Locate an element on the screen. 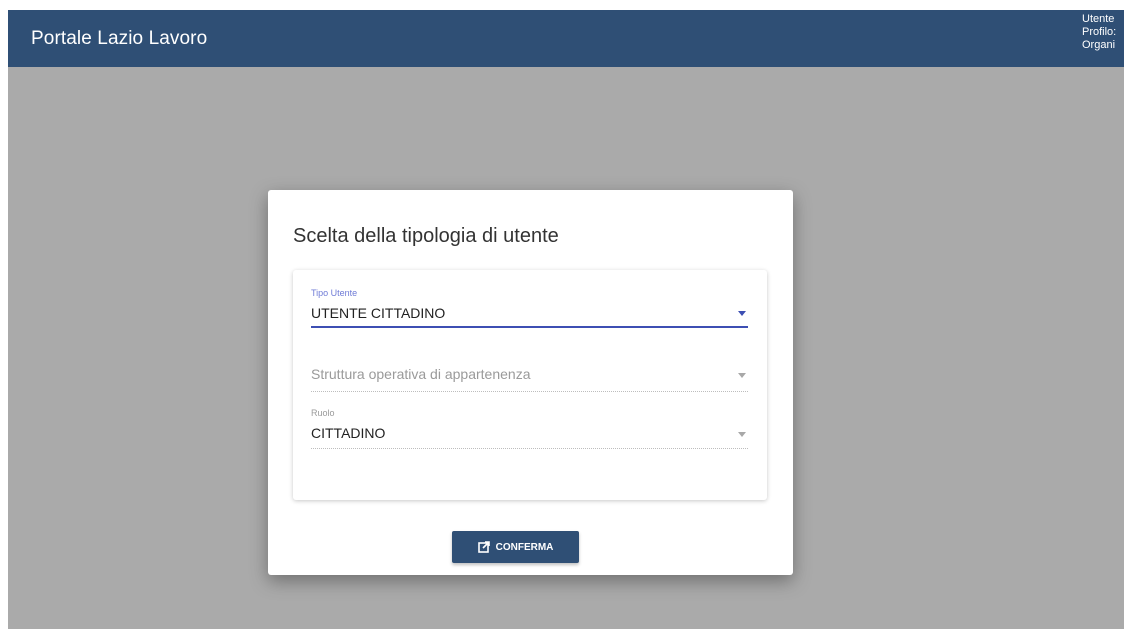 The width and height of the screenshot is (1124, 629). tipo-utente-select: Tipo Utente UTENTE CITTADINO is located at coordinates (529, 309).